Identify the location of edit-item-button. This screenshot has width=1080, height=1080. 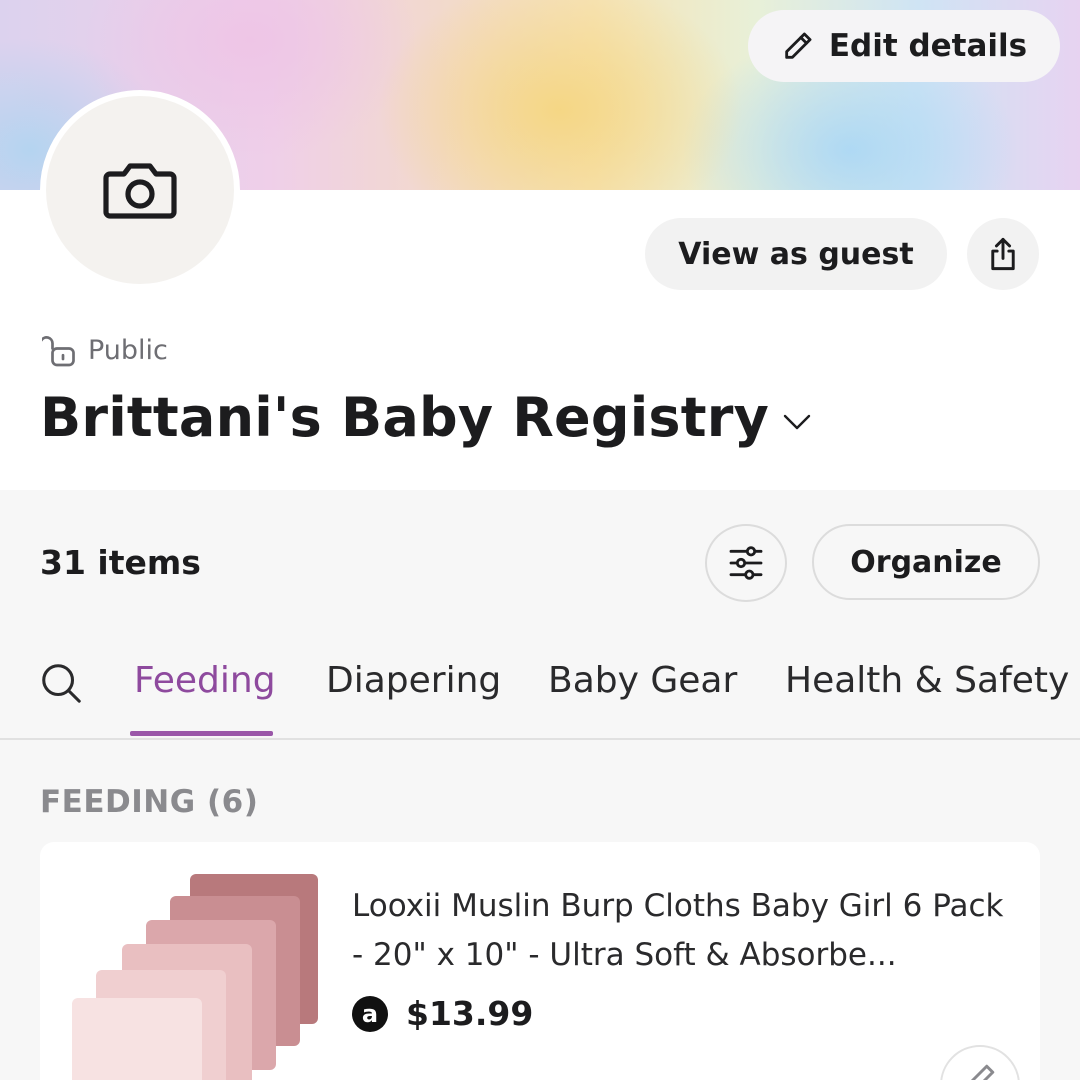
(980, 1062).